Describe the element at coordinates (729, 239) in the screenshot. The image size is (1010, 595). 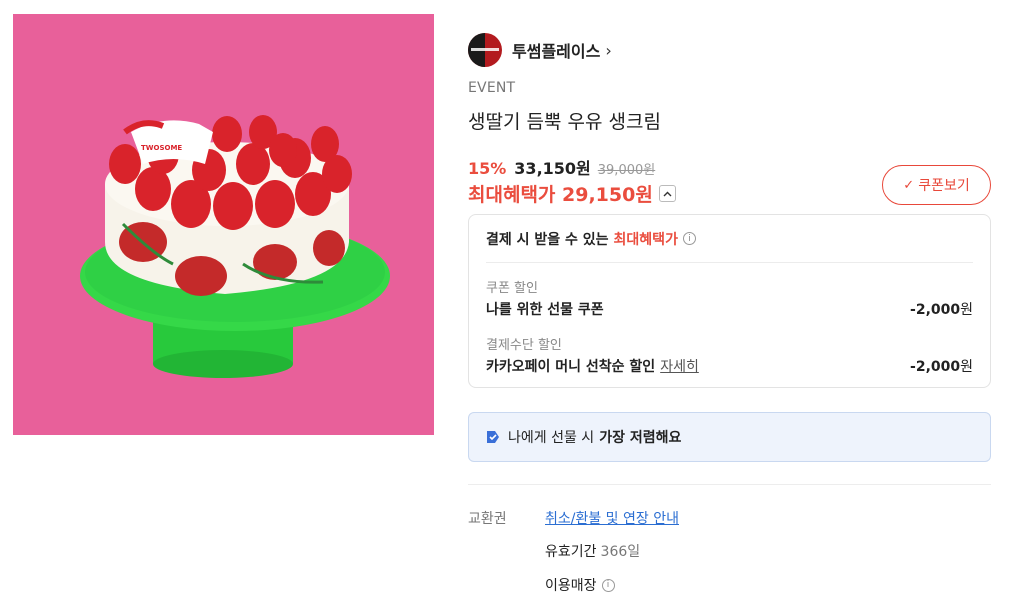
I see `benefit-heading: 결제 시 받을 수 있는 최대혜택가 i` at that location.